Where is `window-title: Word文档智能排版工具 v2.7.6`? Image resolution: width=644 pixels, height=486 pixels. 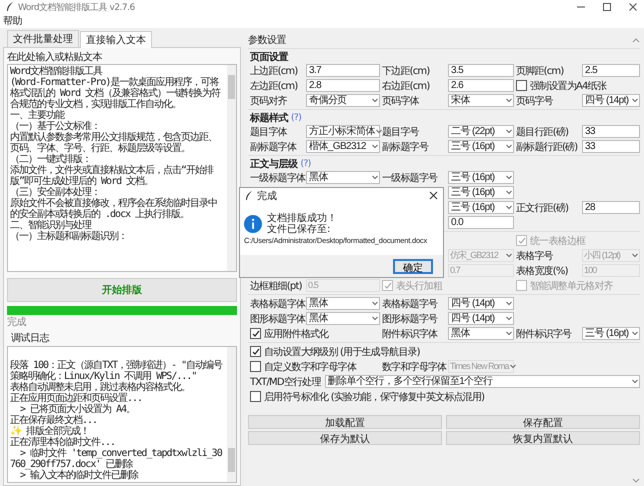 window-title: Word文档智能排版工具 v2.7.6 is located at coordinates (76, 8).